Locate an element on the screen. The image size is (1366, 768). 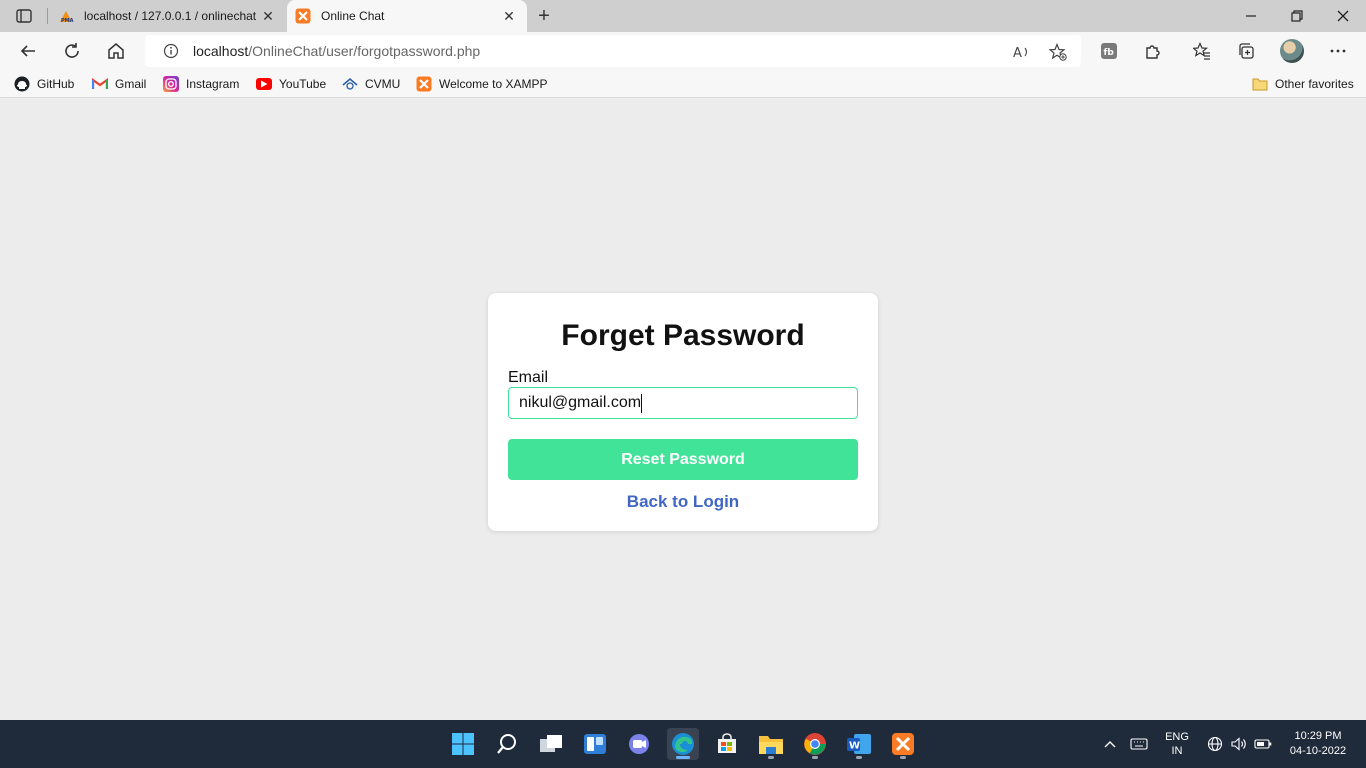
home-icon is located at coordinates (116, 51).